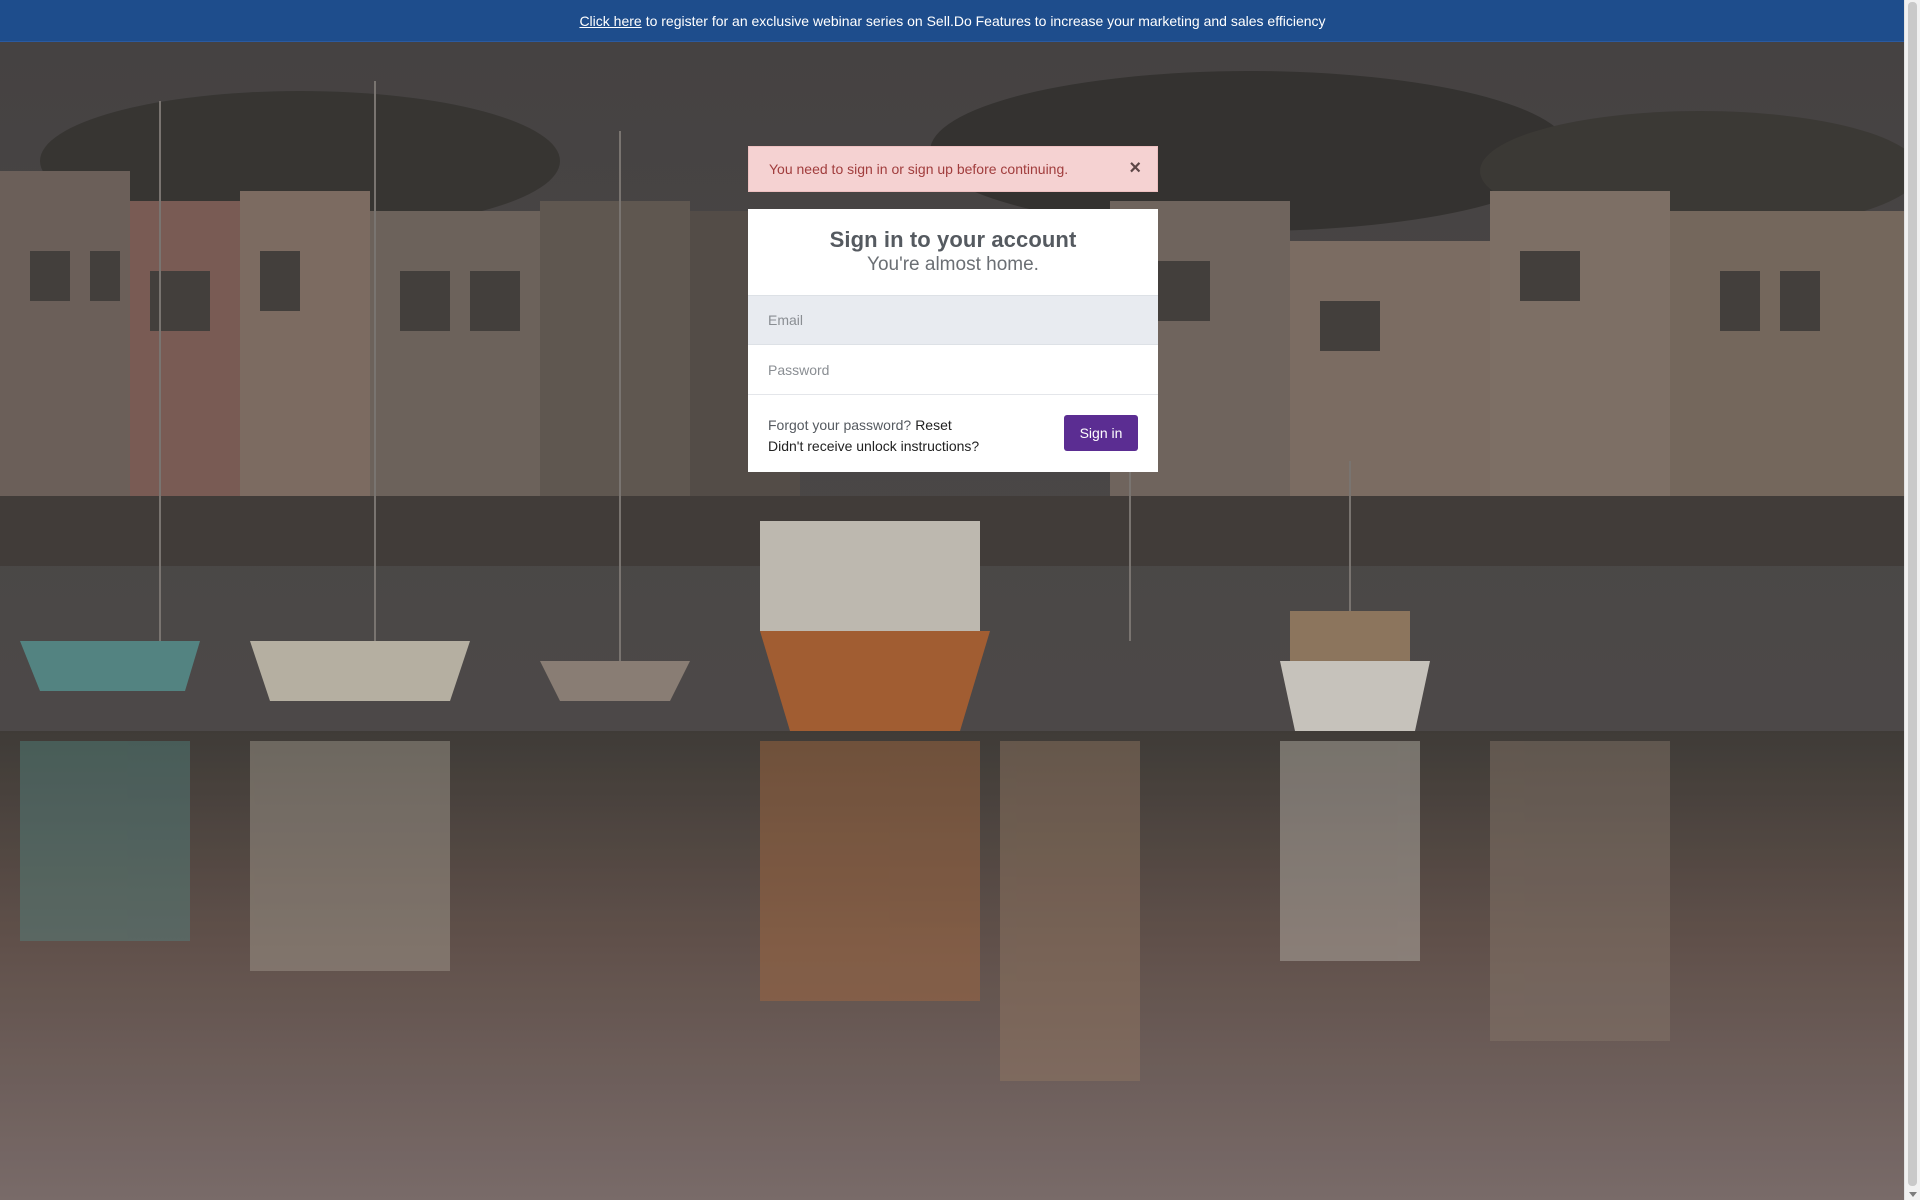  What do you see at coordinates (1912, 594) in the screenshot?
I see `scrollbar-thumb` at bounding box center [1912, 594].